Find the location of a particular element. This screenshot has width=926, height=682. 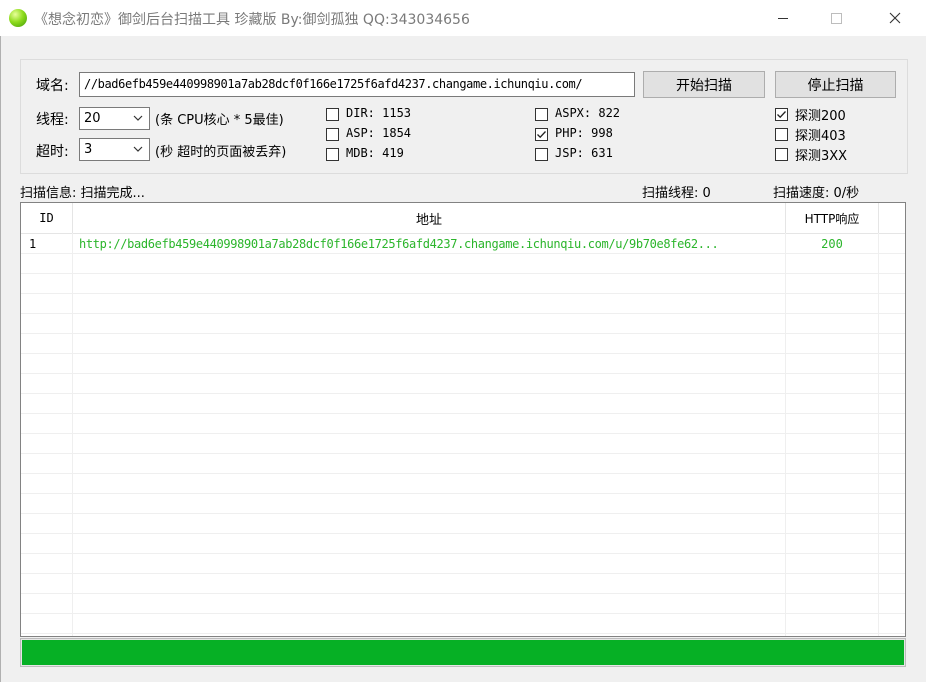

scan-speed: 扫描速度: 0/秒 is located at coordinates (816, 193).